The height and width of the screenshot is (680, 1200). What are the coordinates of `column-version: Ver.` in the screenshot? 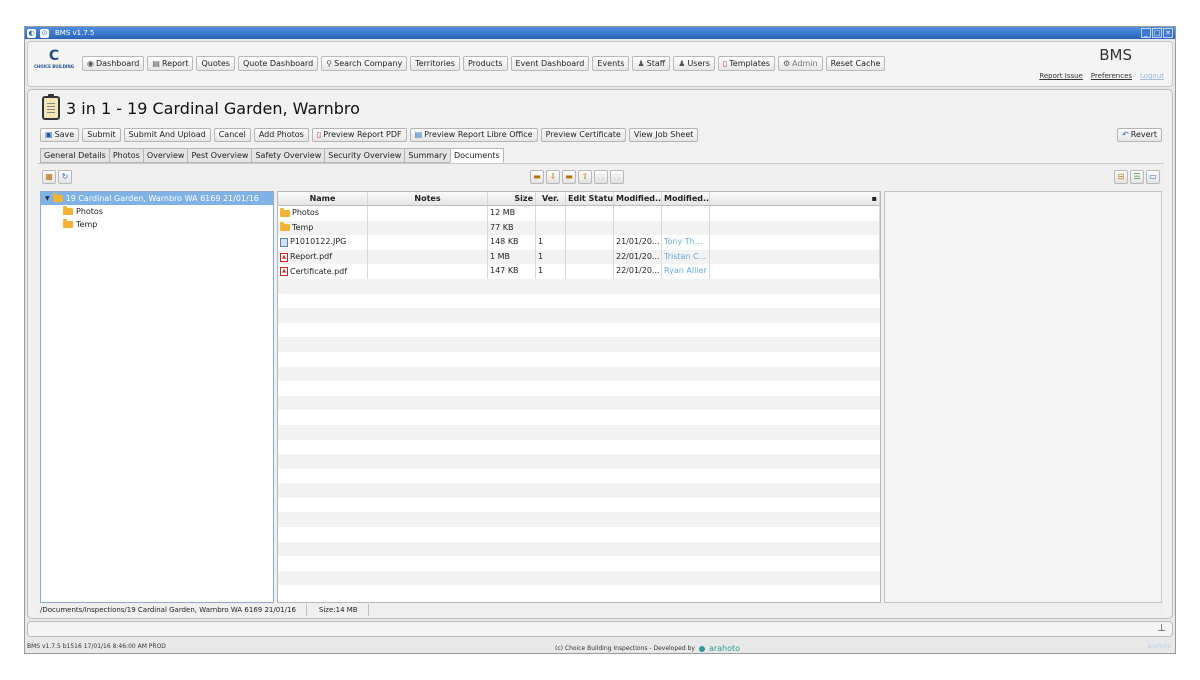 It's located at (551, 198).